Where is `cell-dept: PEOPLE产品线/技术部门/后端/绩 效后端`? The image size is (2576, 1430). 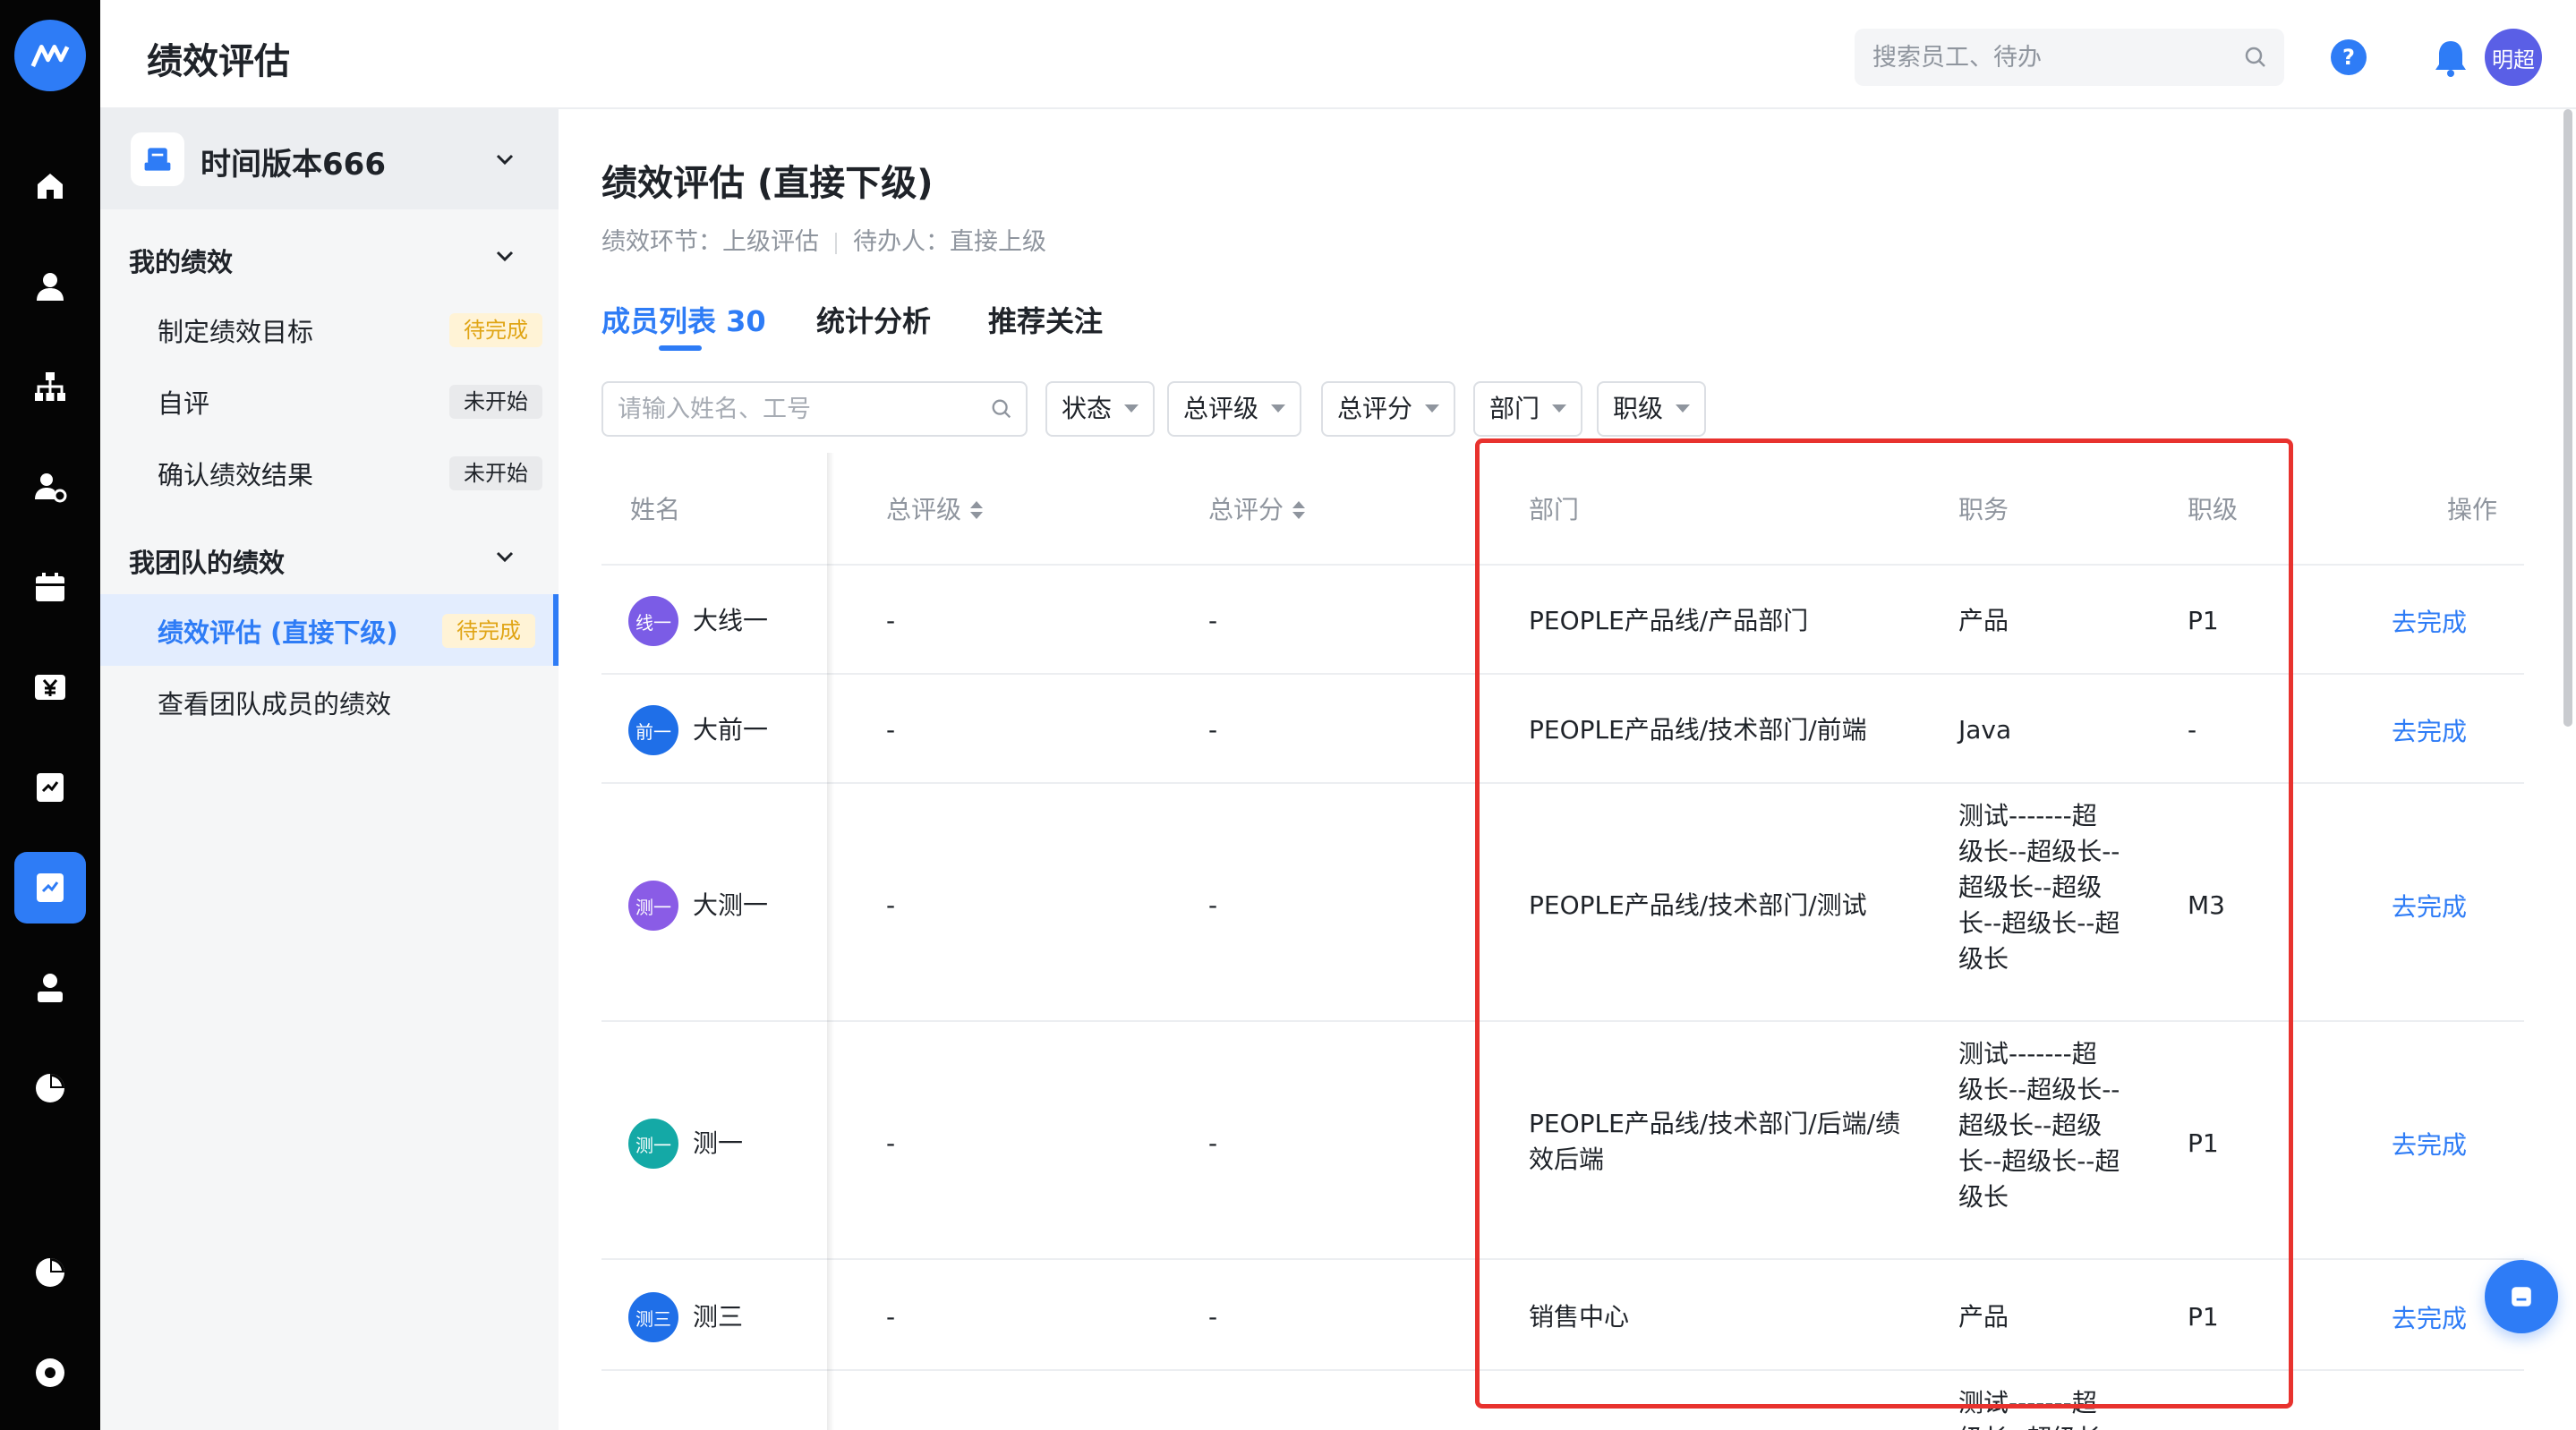
cell-dept: PEOPLE产品线/技术部门/后端/绩 效后端 is located at coordinates (1715, 1142).